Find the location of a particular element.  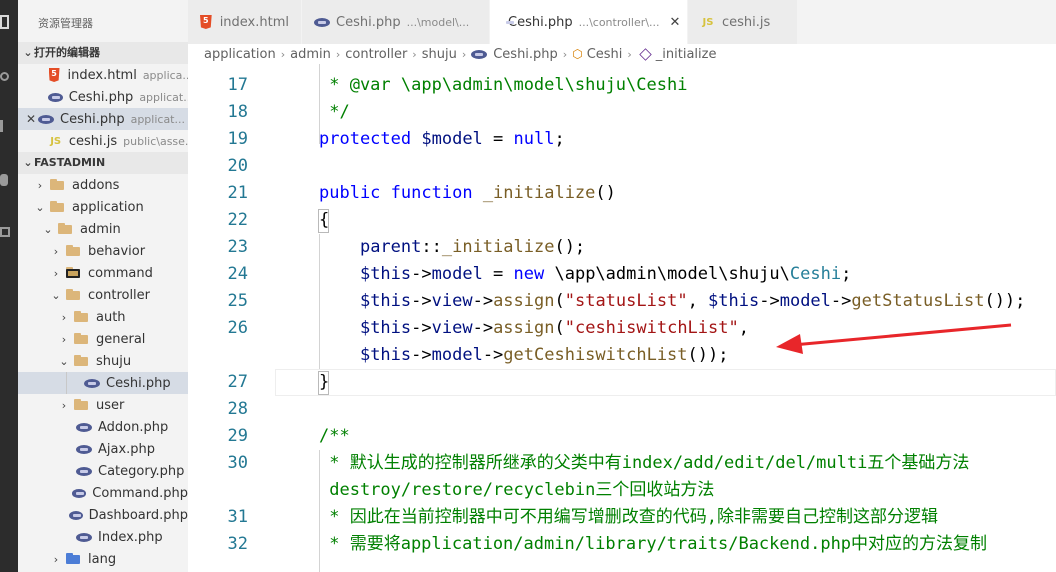

breadcrumb-item: shuju is located at coordinates (439, 54).